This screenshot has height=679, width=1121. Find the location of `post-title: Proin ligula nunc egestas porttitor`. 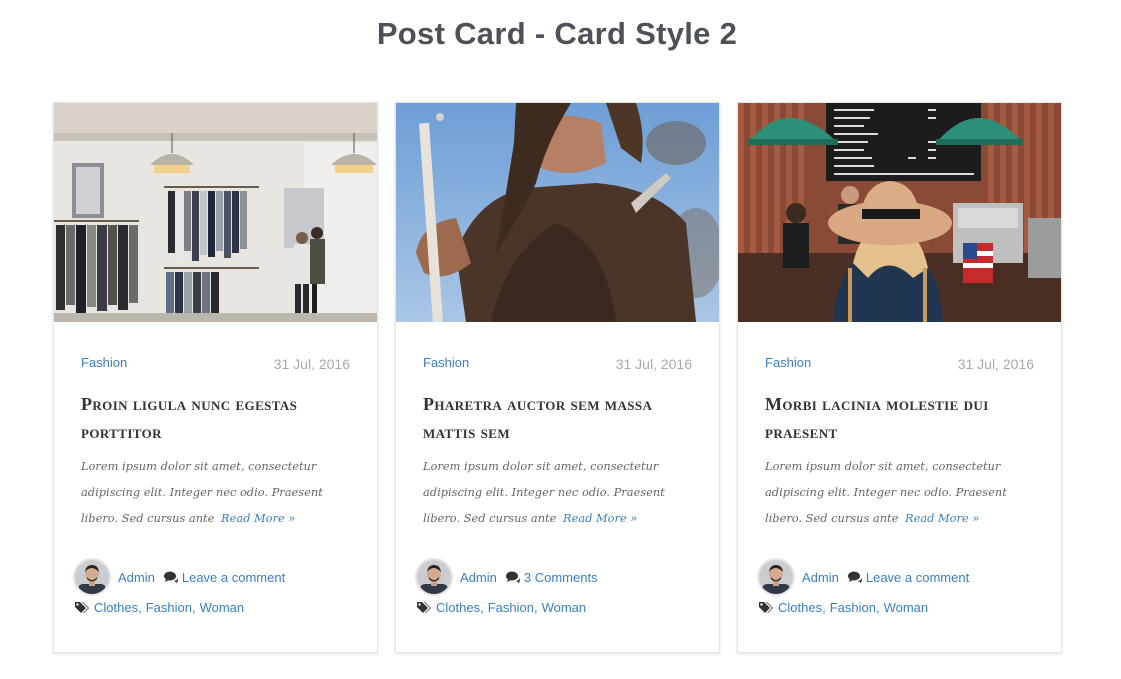

post-title: Proin ligula nunc egestas porttitor is located at coordinates (221, 418).